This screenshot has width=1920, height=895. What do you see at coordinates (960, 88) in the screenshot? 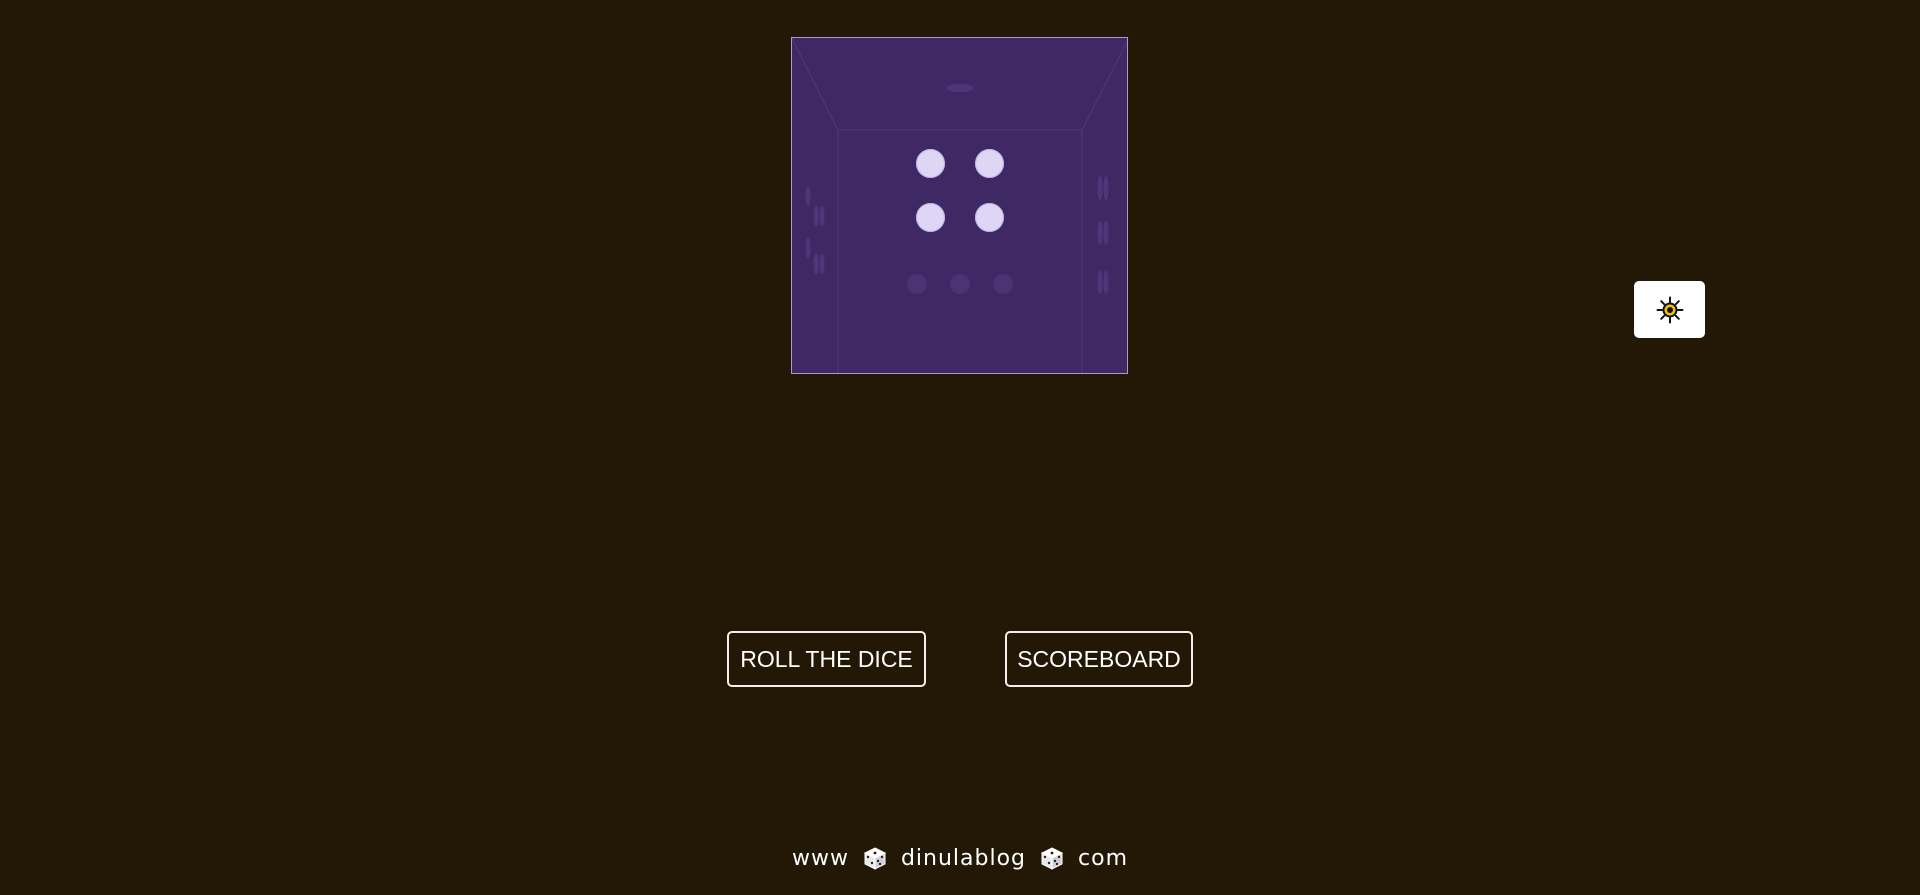
I see `top-face-pip` at bounding box center [960, 88].